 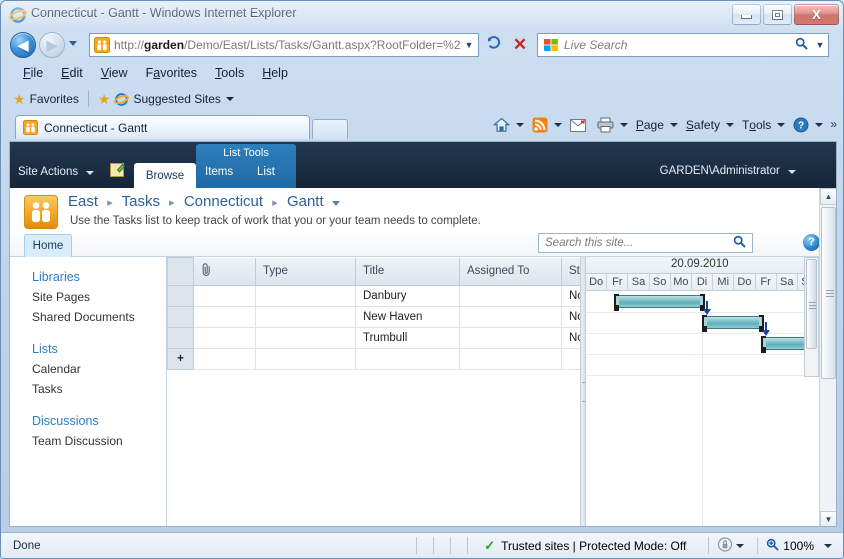 I want to click on navigate-up-icon, so click(x=118, y=170).